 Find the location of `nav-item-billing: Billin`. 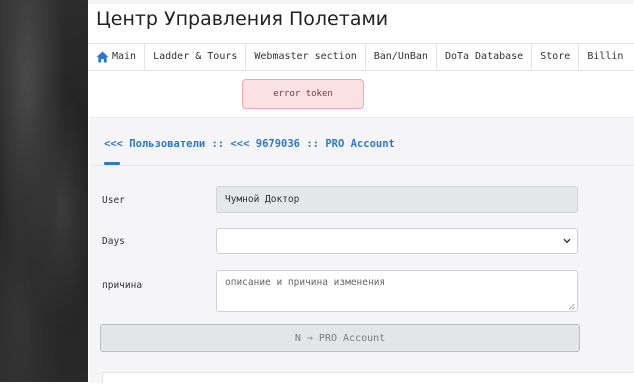

nav-item-billing: Billin is located at coordinates (605, 57).